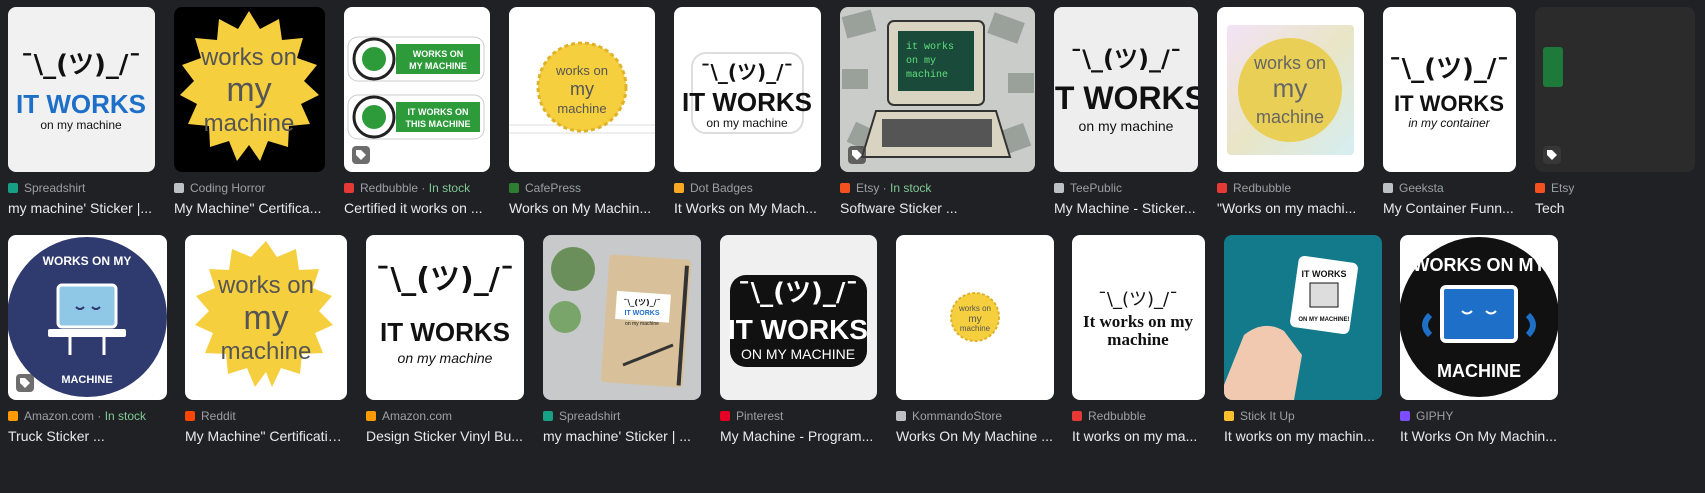 This screenshot has height=493, width=1705. What do you see at coordinates (622, 416) in the screenshot?
I see `result-source: Spreadshirt` at bounding box center [622, 416].